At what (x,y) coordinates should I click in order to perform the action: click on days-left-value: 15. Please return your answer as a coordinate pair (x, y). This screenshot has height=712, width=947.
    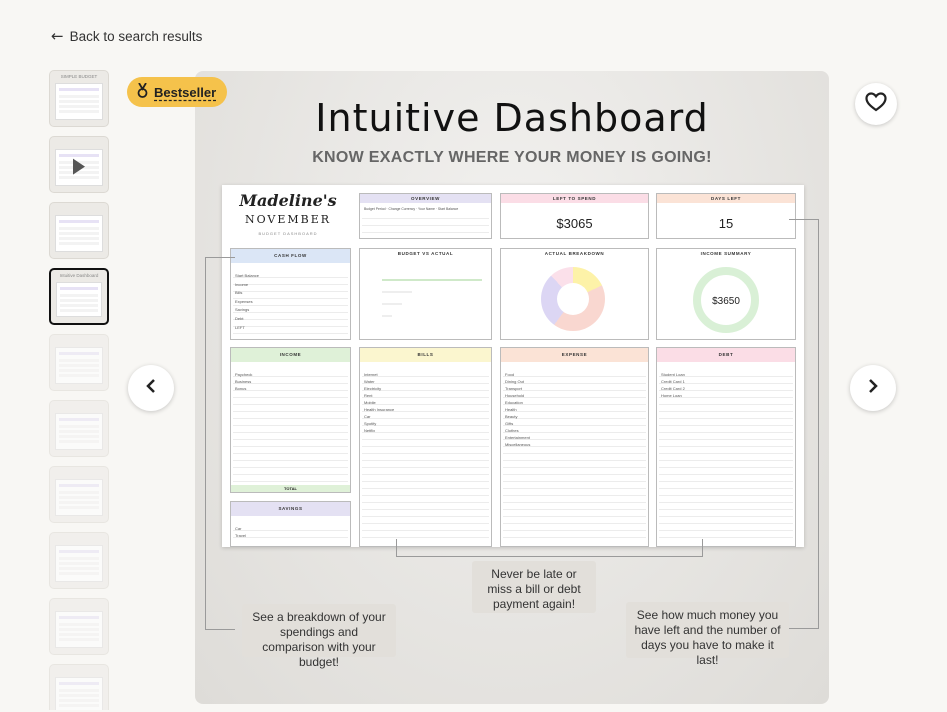
    Looking at the image, I should click on (726, 223).